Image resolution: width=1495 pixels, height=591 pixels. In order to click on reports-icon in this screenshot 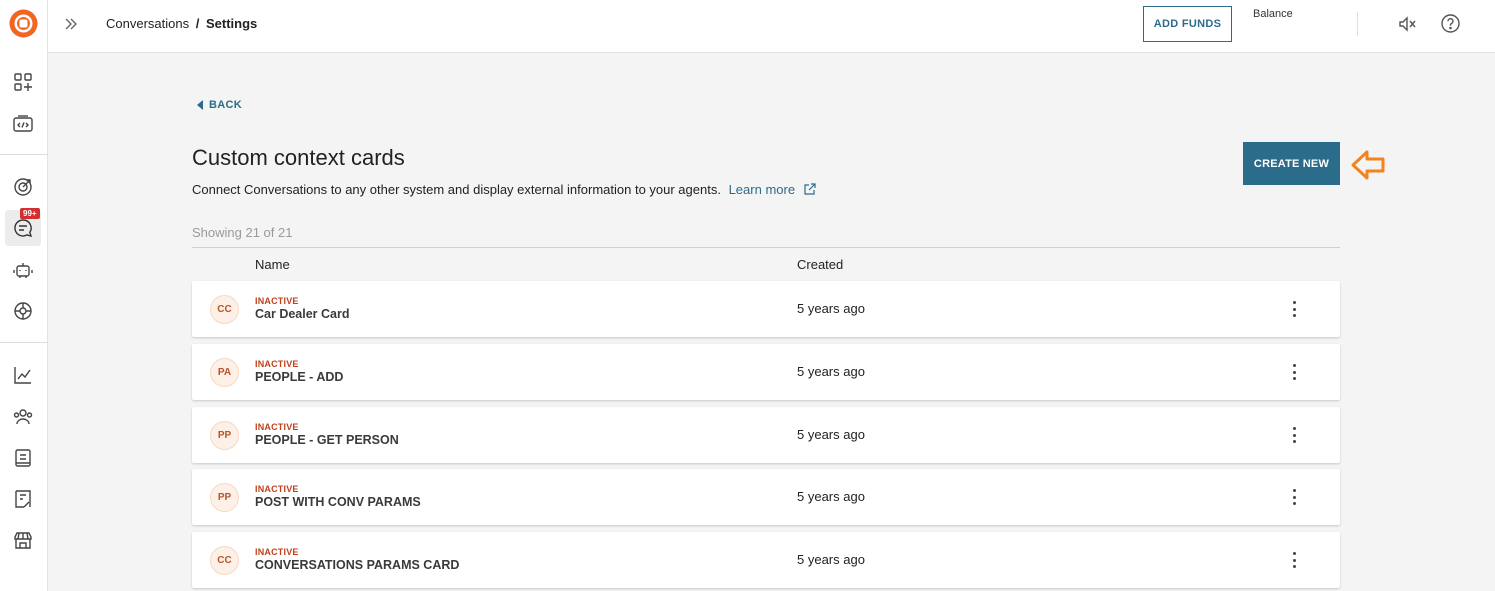, I will do `click(23, 499)`.